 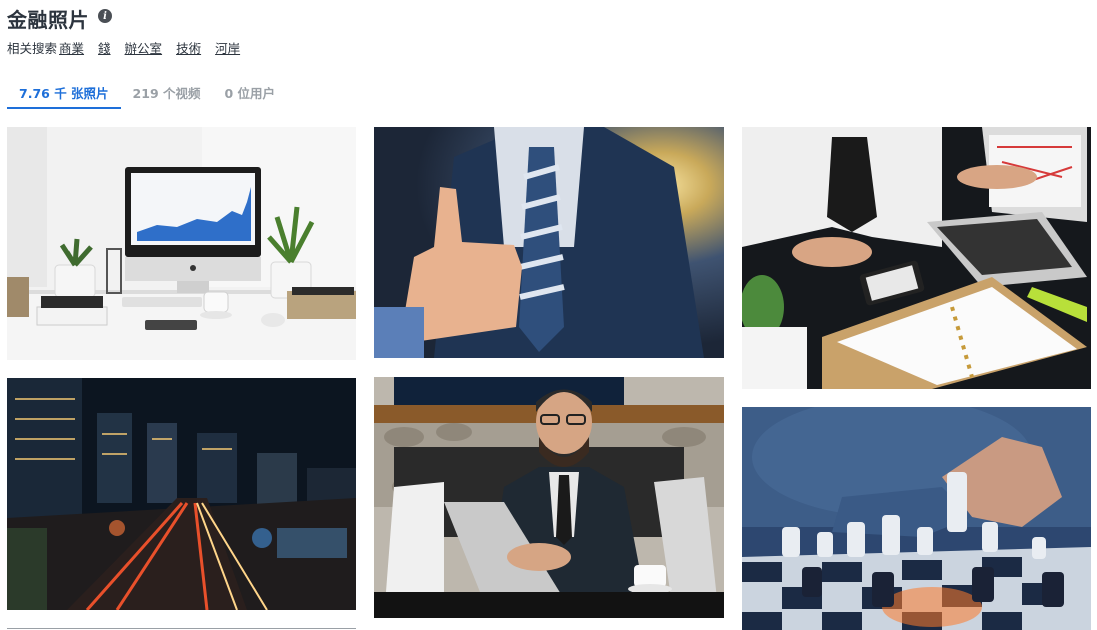 What do you see at coordinates (227, 47) in the screenshot?
I see `related-link-riverside: 河岸` at bounding box center [227, 47].